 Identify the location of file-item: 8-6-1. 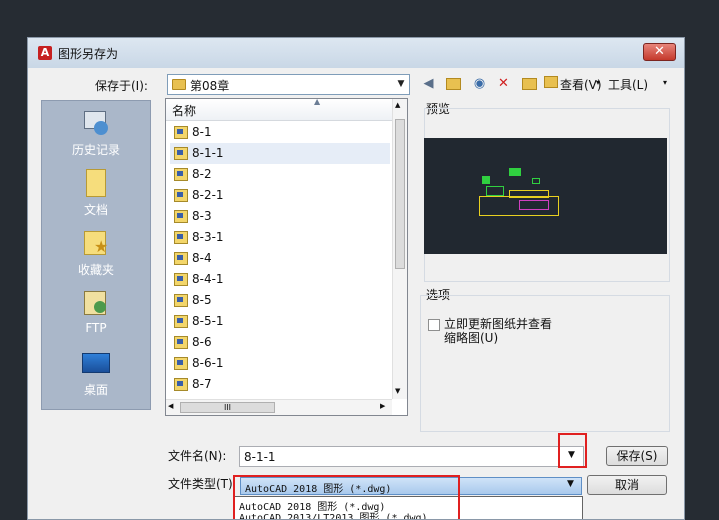
(280, 363).